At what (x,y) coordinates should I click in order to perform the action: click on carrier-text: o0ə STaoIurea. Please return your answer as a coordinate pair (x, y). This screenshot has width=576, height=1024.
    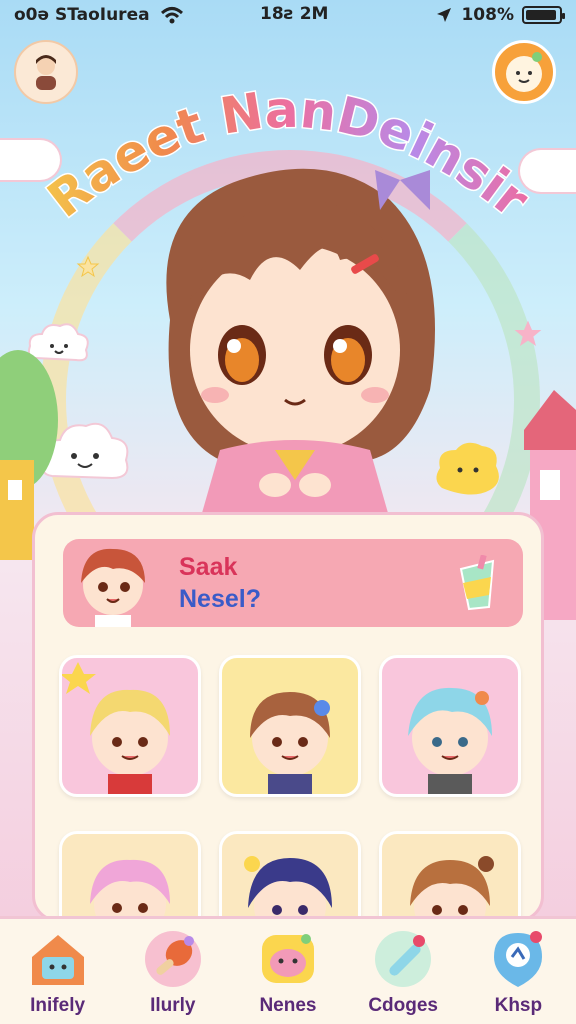
    Looking at the image, I should click on (82, 15).